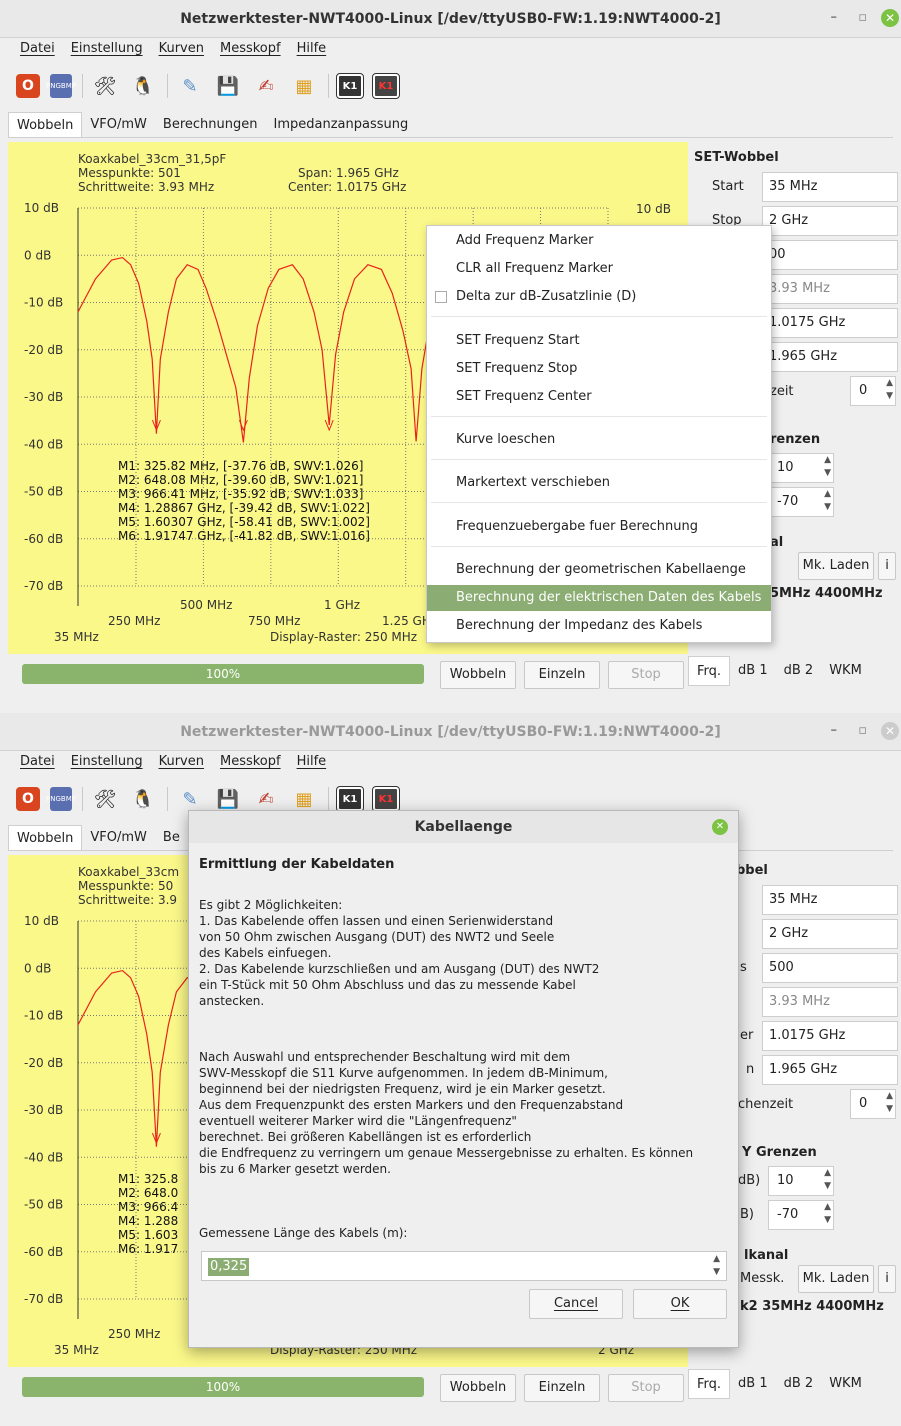 This screenshot has height=1426, width=901. Describe the element at coordinates (210, 124) in the screenshot. I see `tab-berechnungen: Berechnungen` at that location.